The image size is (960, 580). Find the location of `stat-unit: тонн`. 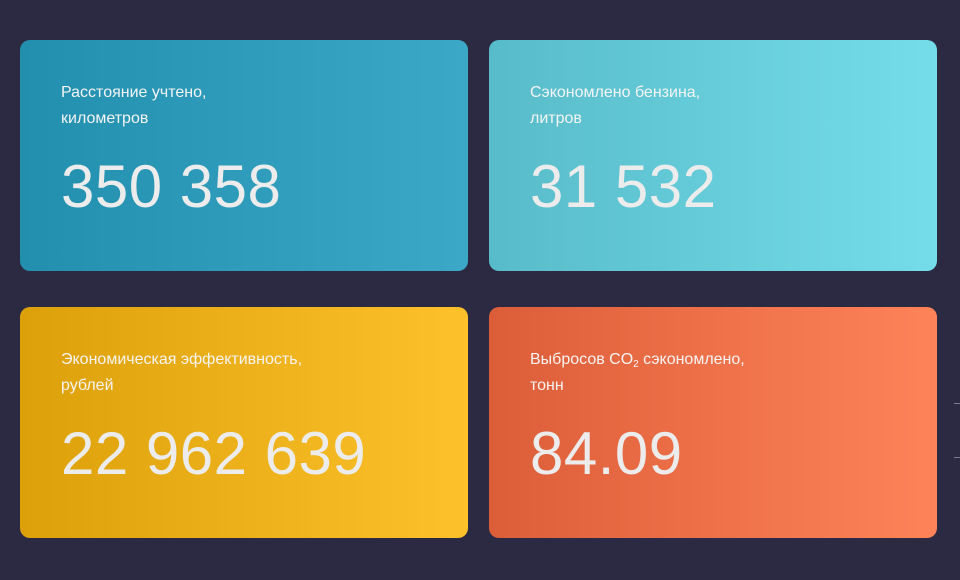

stat-unit: тонн is located at coordinates (547, 385).